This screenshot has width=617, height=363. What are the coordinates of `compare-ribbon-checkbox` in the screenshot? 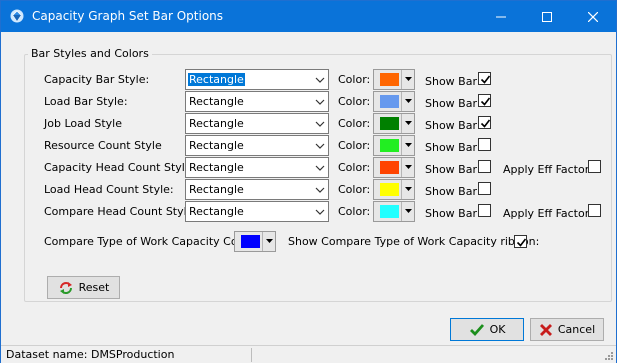 It's located at (520, 241).